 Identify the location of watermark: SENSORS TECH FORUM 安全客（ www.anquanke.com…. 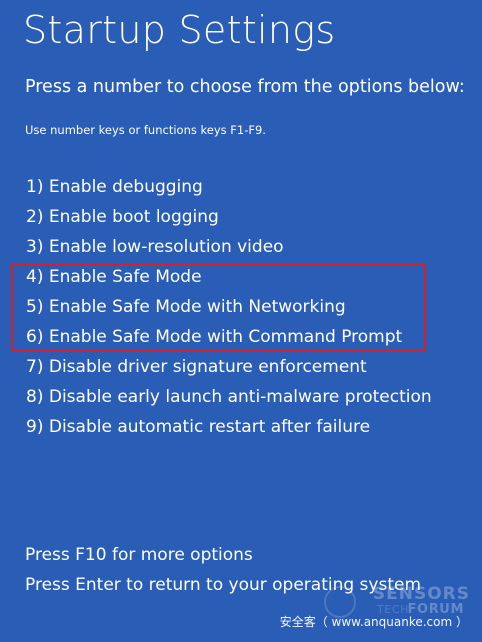
(376, 605).